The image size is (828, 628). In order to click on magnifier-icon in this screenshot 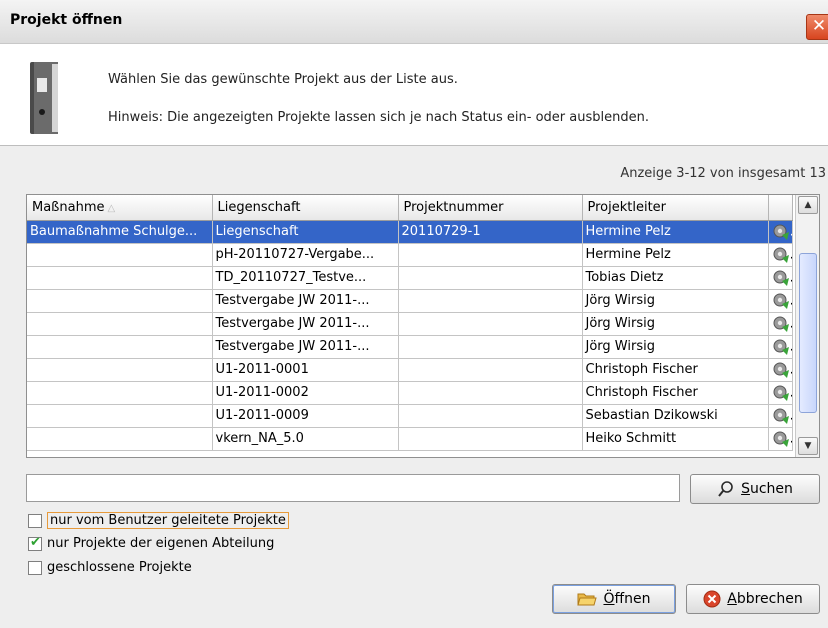, I will do `click(725, 489)`.